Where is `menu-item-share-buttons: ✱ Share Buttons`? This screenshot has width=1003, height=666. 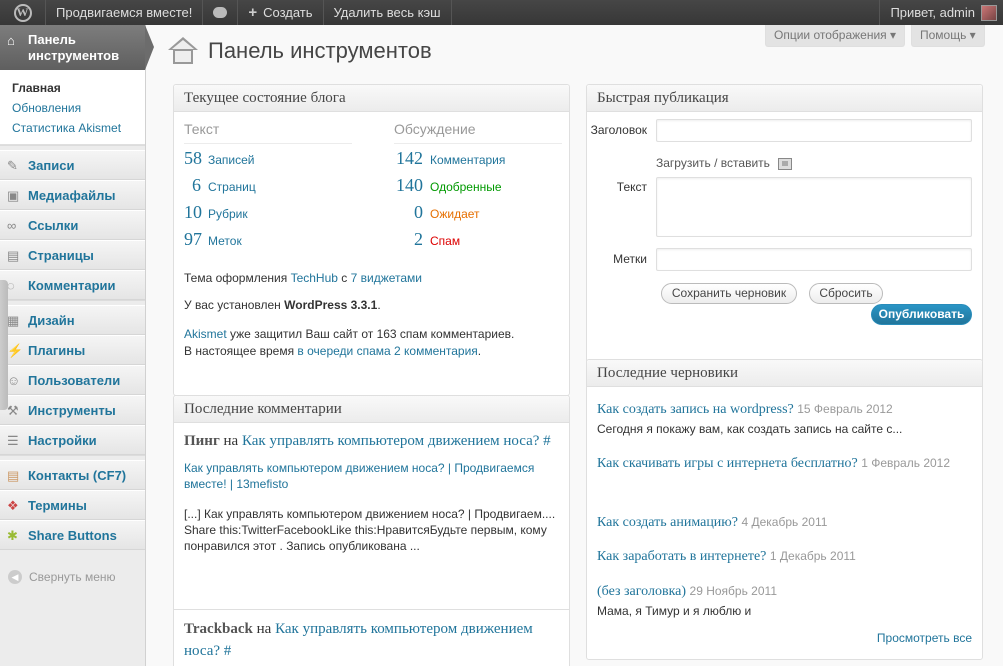
menu-item-share-buttons: ✱ Share Buttons is located at coordinates (72, 535).